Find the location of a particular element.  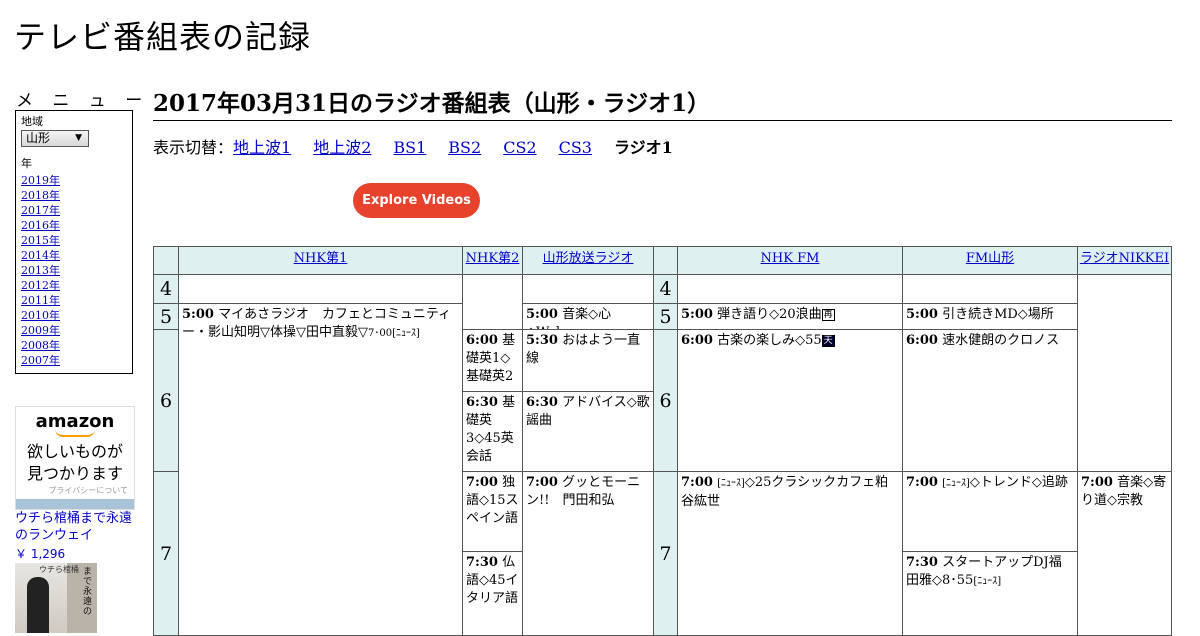

channel-link-nikkei: ラジオNIKKEI is located at coordinates (1124, 258).